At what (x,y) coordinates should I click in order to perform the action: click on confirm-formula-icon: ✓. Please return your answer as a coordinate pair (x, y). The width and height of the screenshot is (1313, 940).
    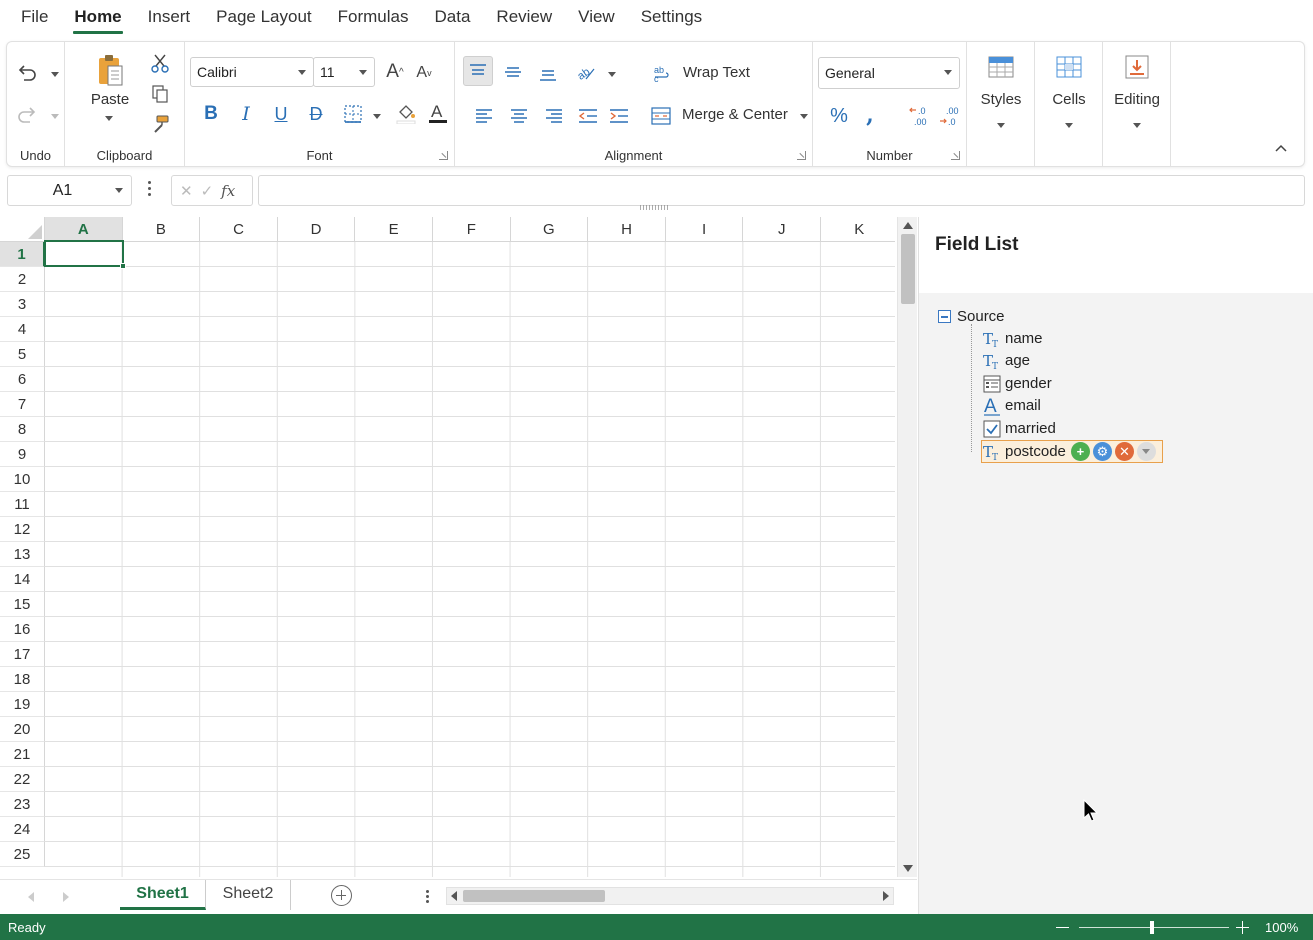
    Looking at the image, I should click on (207, 191).